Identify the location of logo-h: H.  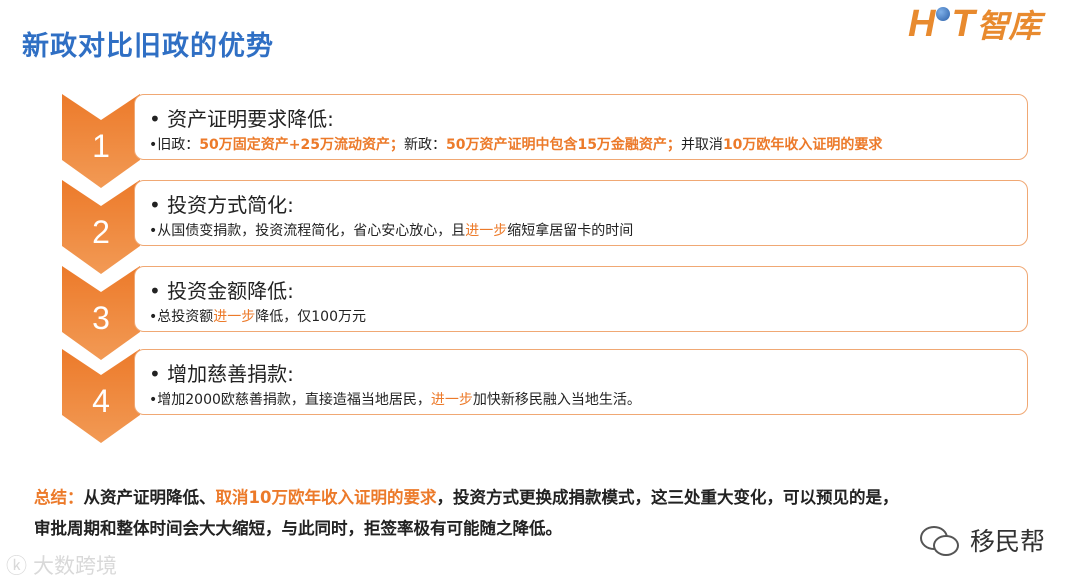
(922, 23).